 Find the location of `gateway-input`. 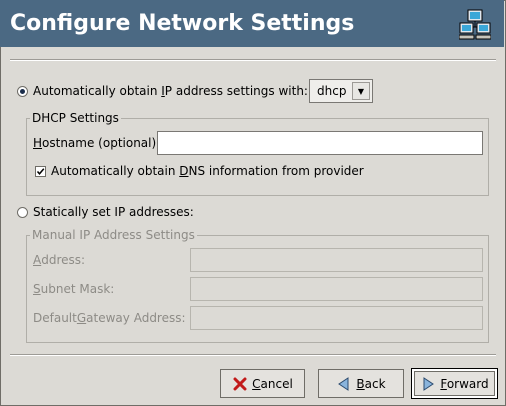

gateway-input is located at coordinates (336, 318).